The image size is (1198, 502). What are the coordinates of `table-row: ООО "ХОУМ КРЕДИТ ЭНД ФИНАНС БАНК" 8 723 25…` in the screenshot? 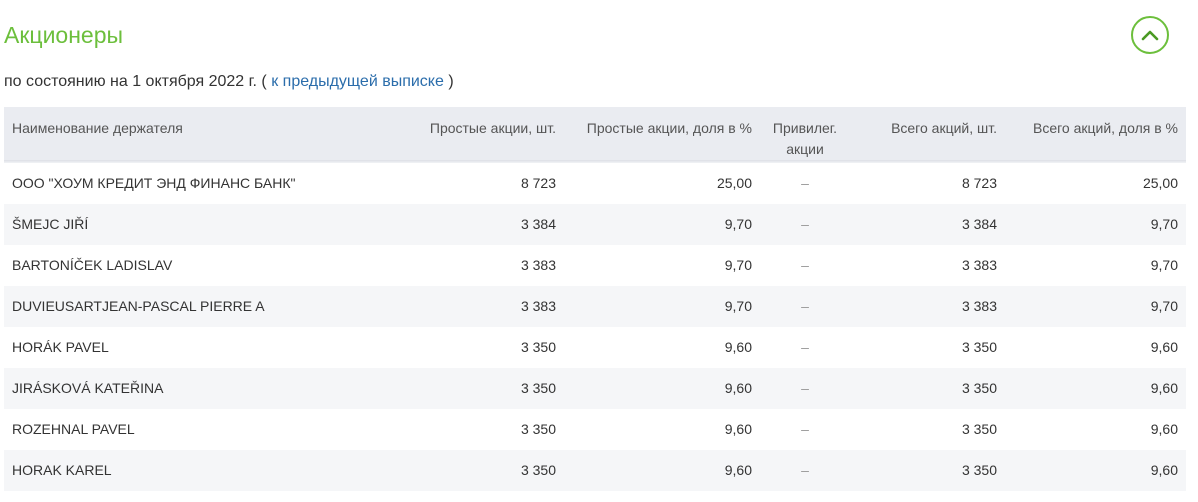 It's located at (595, 183).